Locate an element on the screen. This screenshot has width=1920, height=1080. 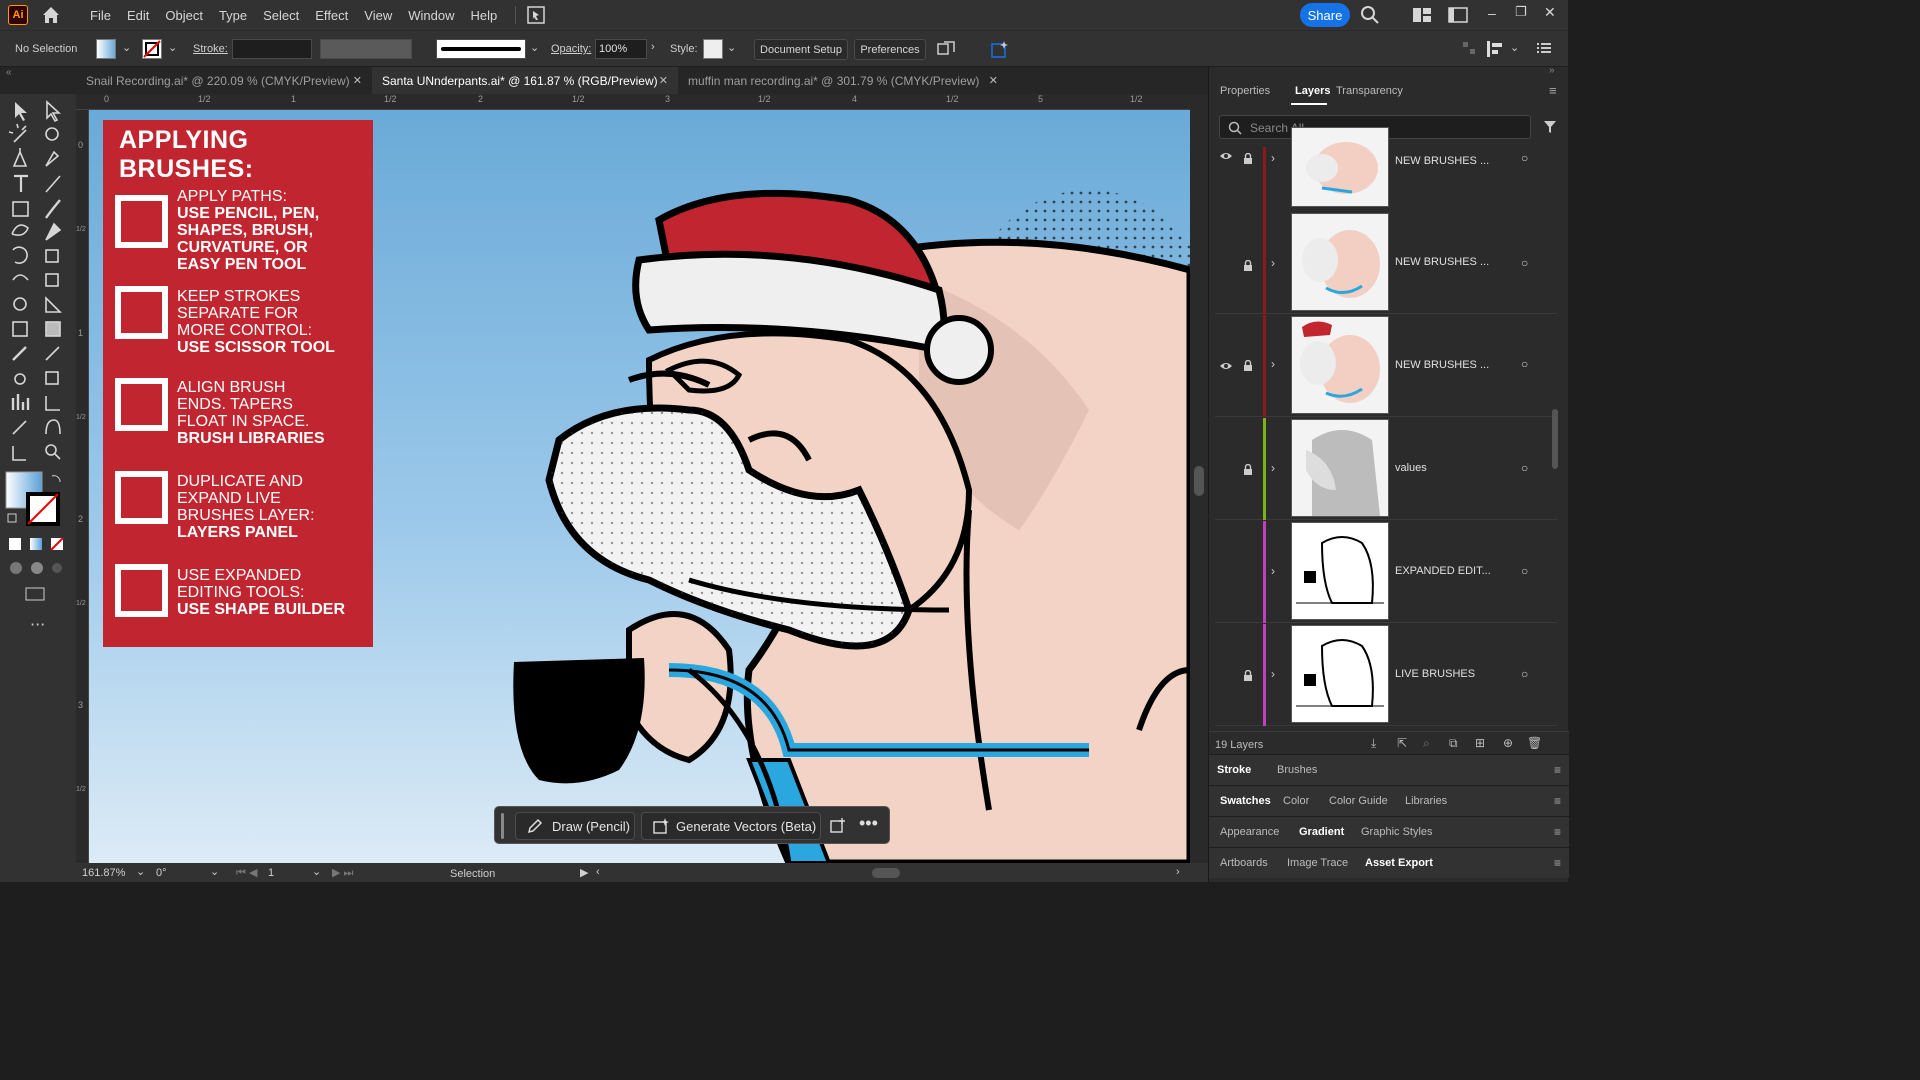
mesh-tool-icon is located at coordinates (20, 329).